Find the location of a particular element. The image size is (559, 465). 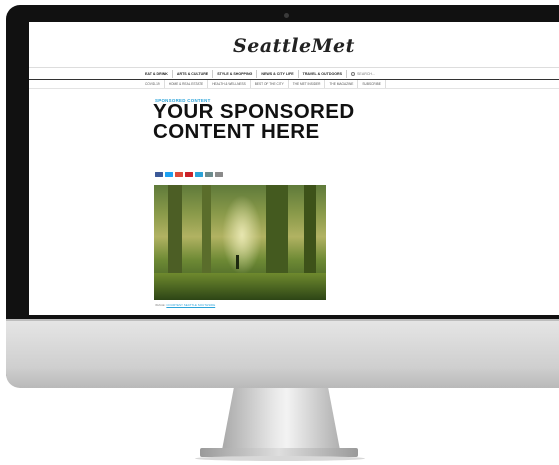

photo-caption: IMAGE: COURTESY SEATTLE SOUTHSIDE is located at coordinates (185, 305).